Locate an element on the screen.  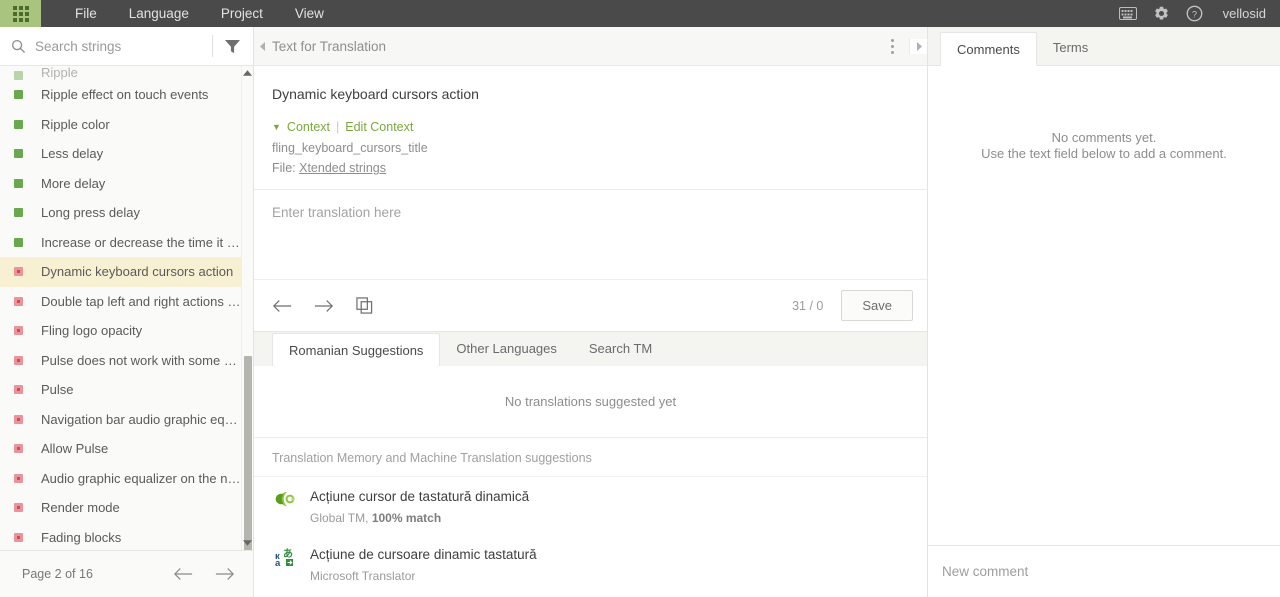
list-item: Ripple is located at coordinates (120, 73).